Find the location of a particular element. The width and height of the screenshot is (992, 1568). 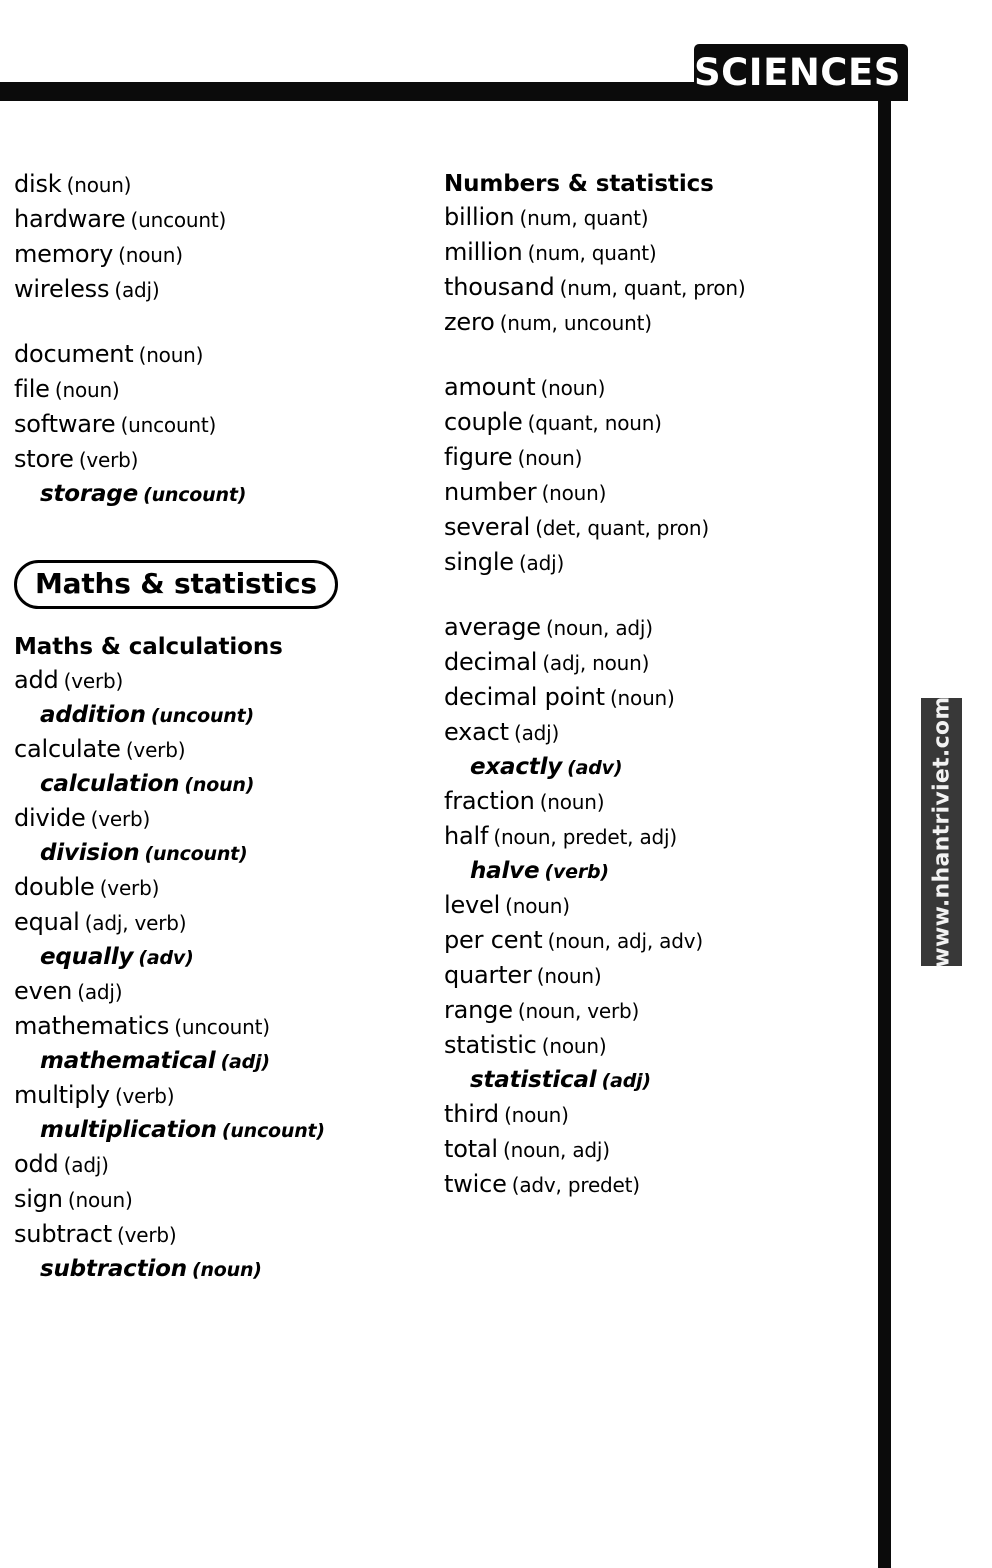

entry-part-of-speech: (num, quant, pron) is located at coordinates (652, 288).